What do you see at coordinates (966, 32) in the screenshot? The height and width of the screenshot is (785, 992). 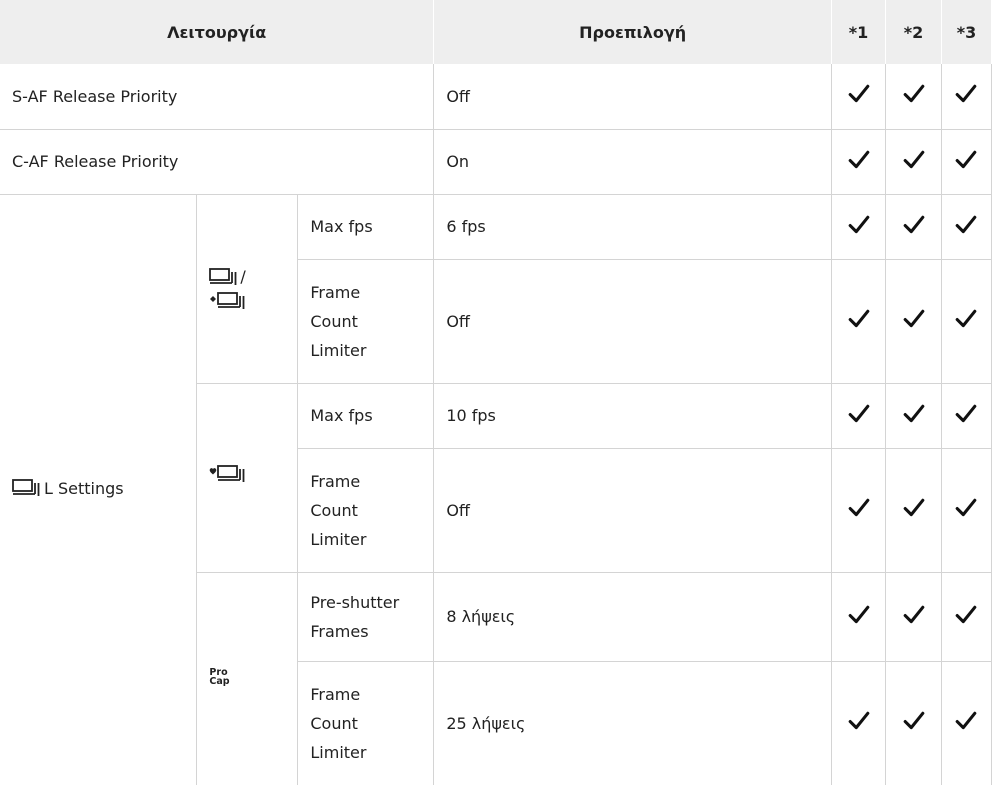 I see `header-mode-3: *3` at bounding box center [966, 32].